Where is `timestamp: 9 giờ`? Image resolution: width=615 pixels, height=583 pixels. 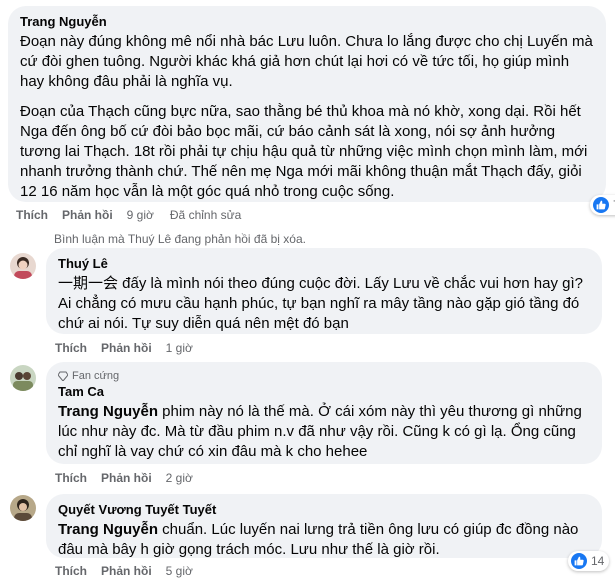 timestamp: 9 giờ is located at coordinates (140, 215).